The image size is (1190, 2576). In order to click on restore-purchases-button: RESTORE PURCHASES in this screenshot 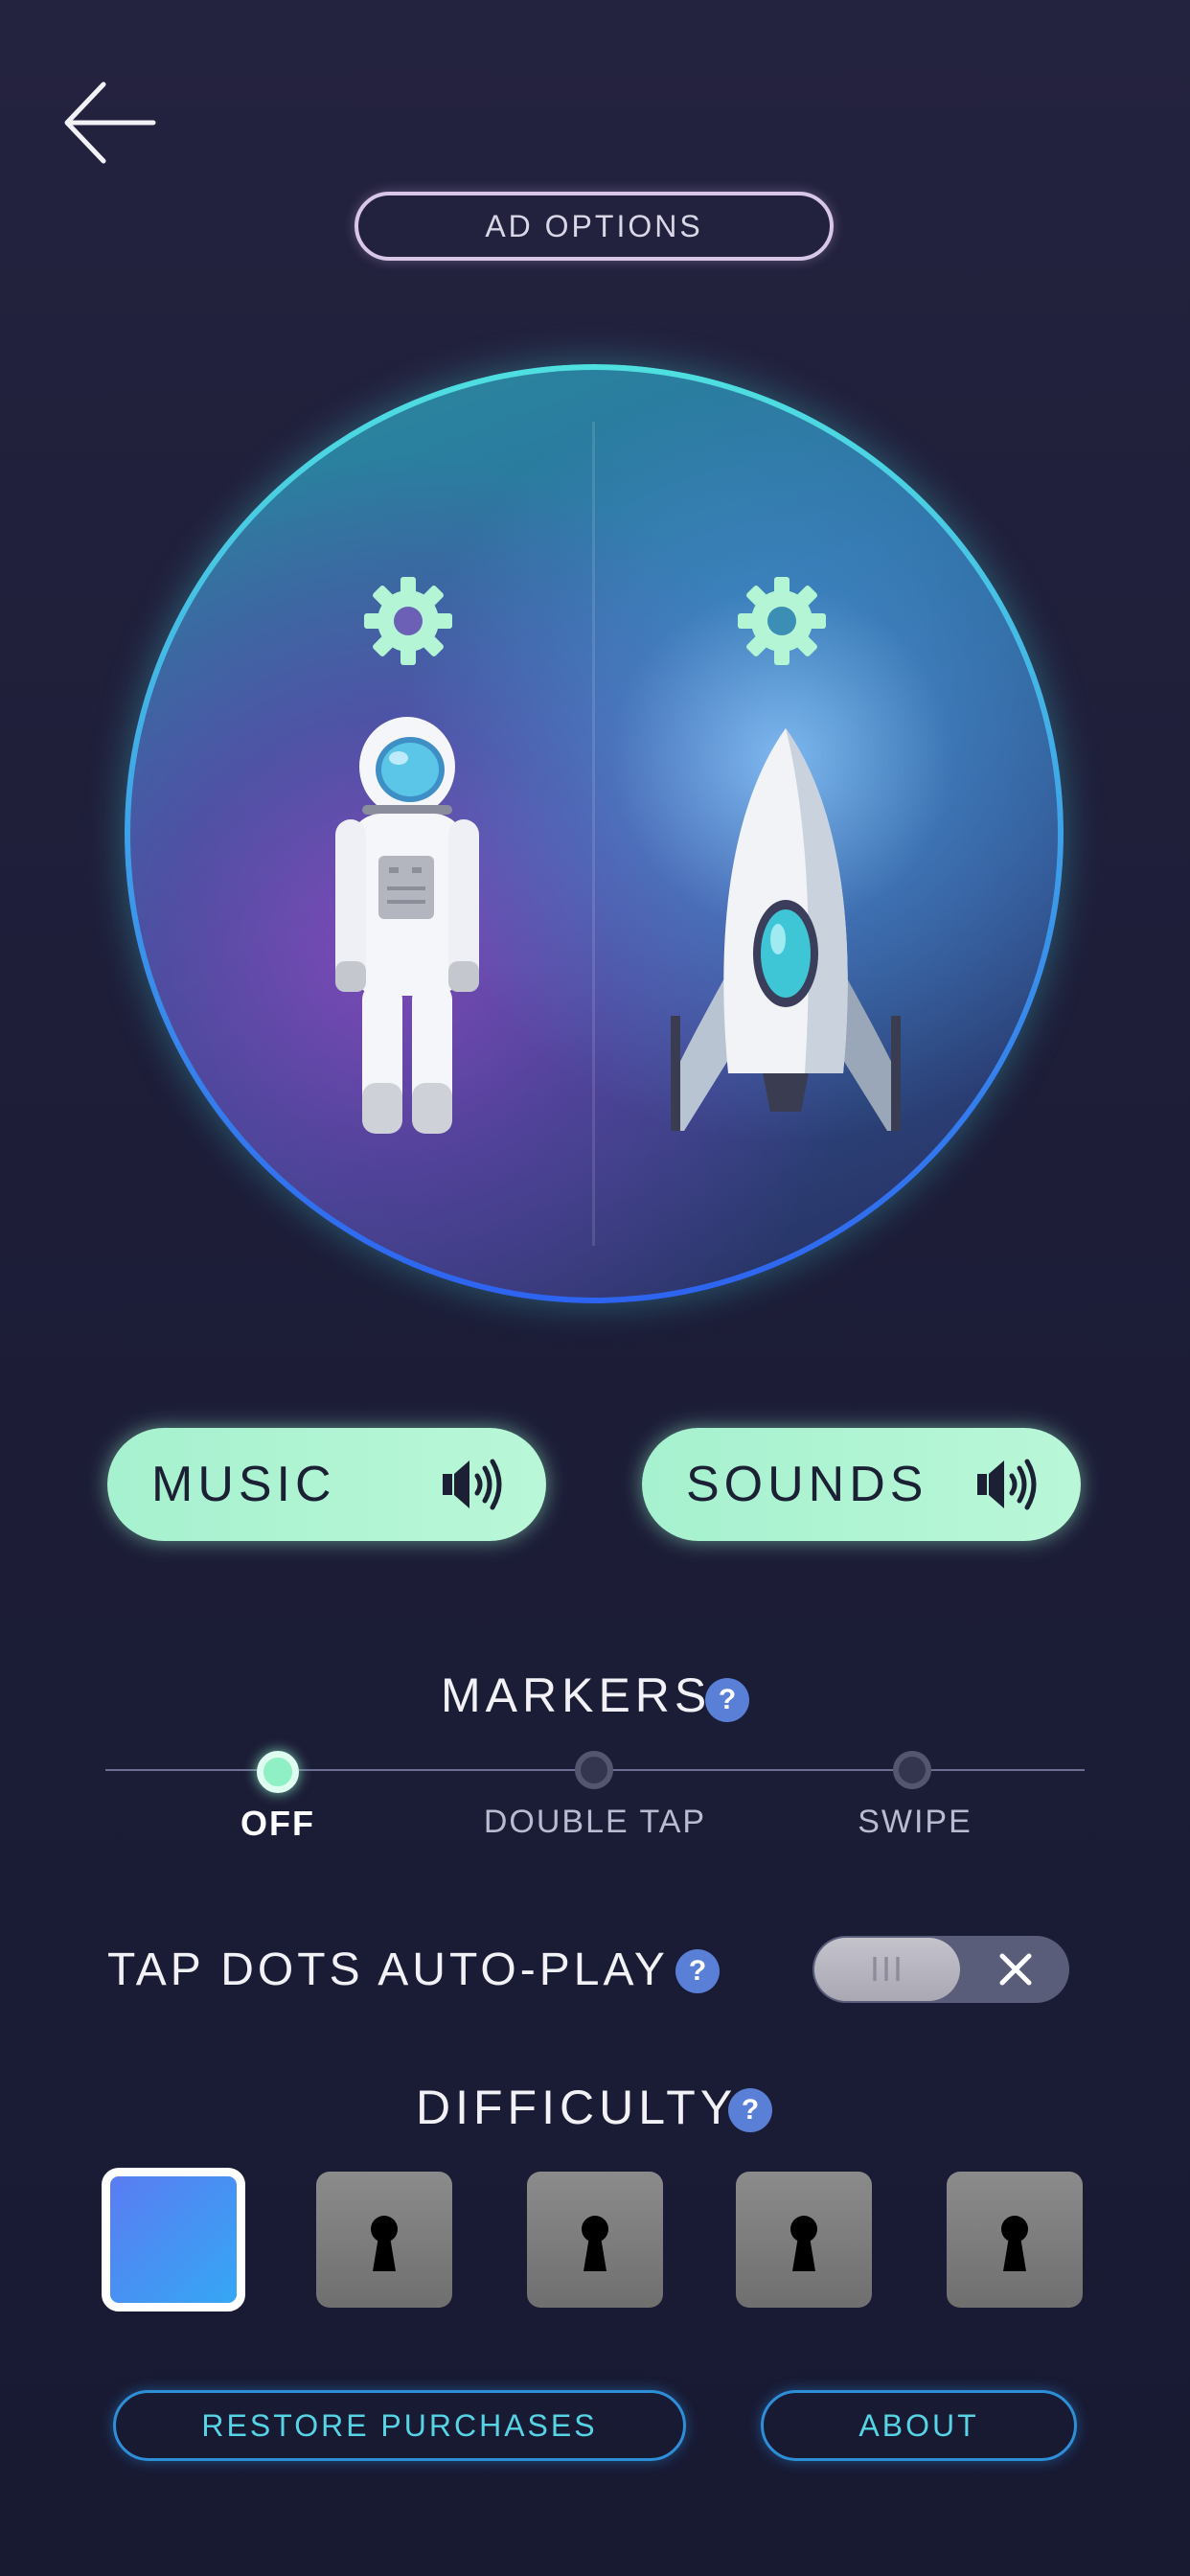, I will do `click(399, 2425)`.